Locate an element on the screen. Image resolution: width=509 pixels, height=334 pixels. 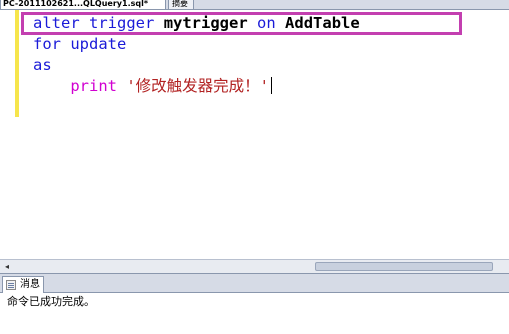
string-literal: '修改触发器完成！' is located at coordinates (198, 86).